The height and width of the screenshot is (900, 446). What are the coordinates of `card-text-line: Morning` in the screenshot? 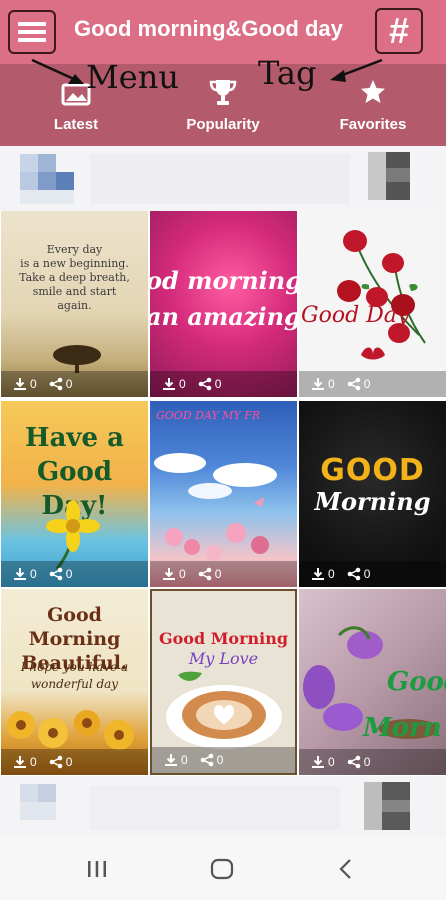 It's located at (372, 501).